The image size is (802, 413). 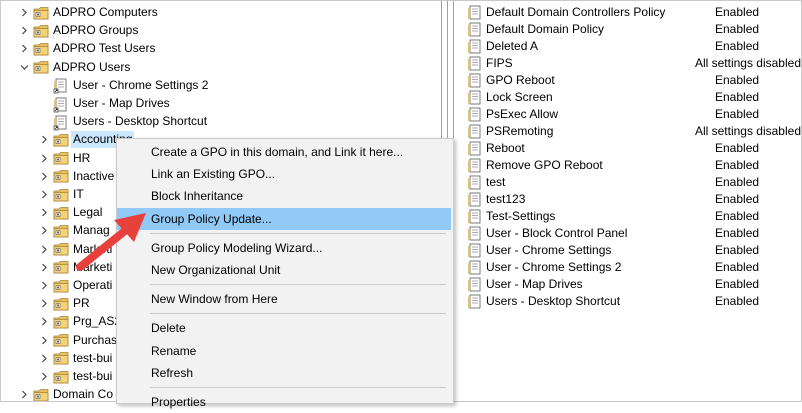 What do you see at coordinates (549, 249) in the screenshot?
I see `gpo-name: User - Chrome Settings` at bounding box center [549, 249].